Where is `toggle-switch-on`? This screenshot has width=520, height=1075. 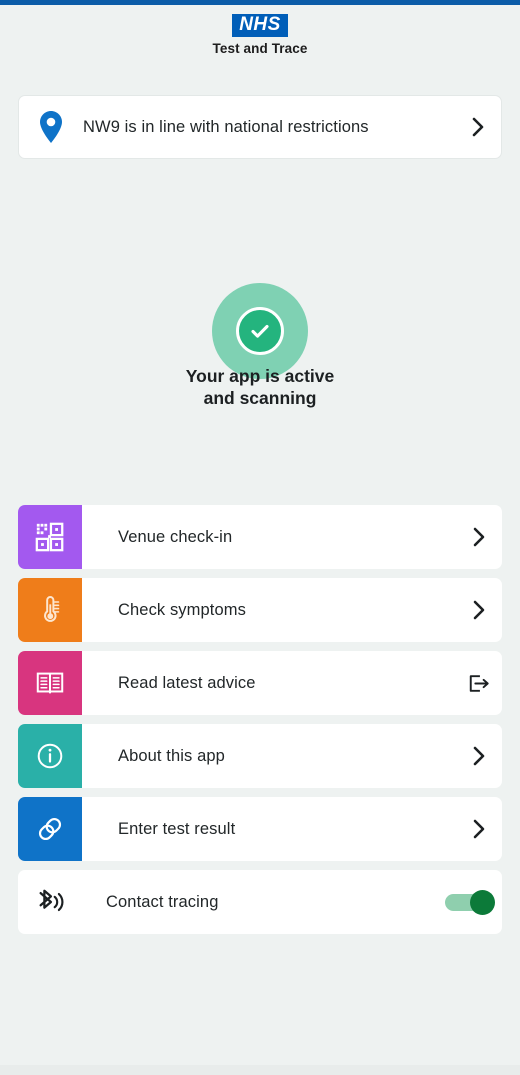
toggle-switch-on is located at coordinates (470, 902).